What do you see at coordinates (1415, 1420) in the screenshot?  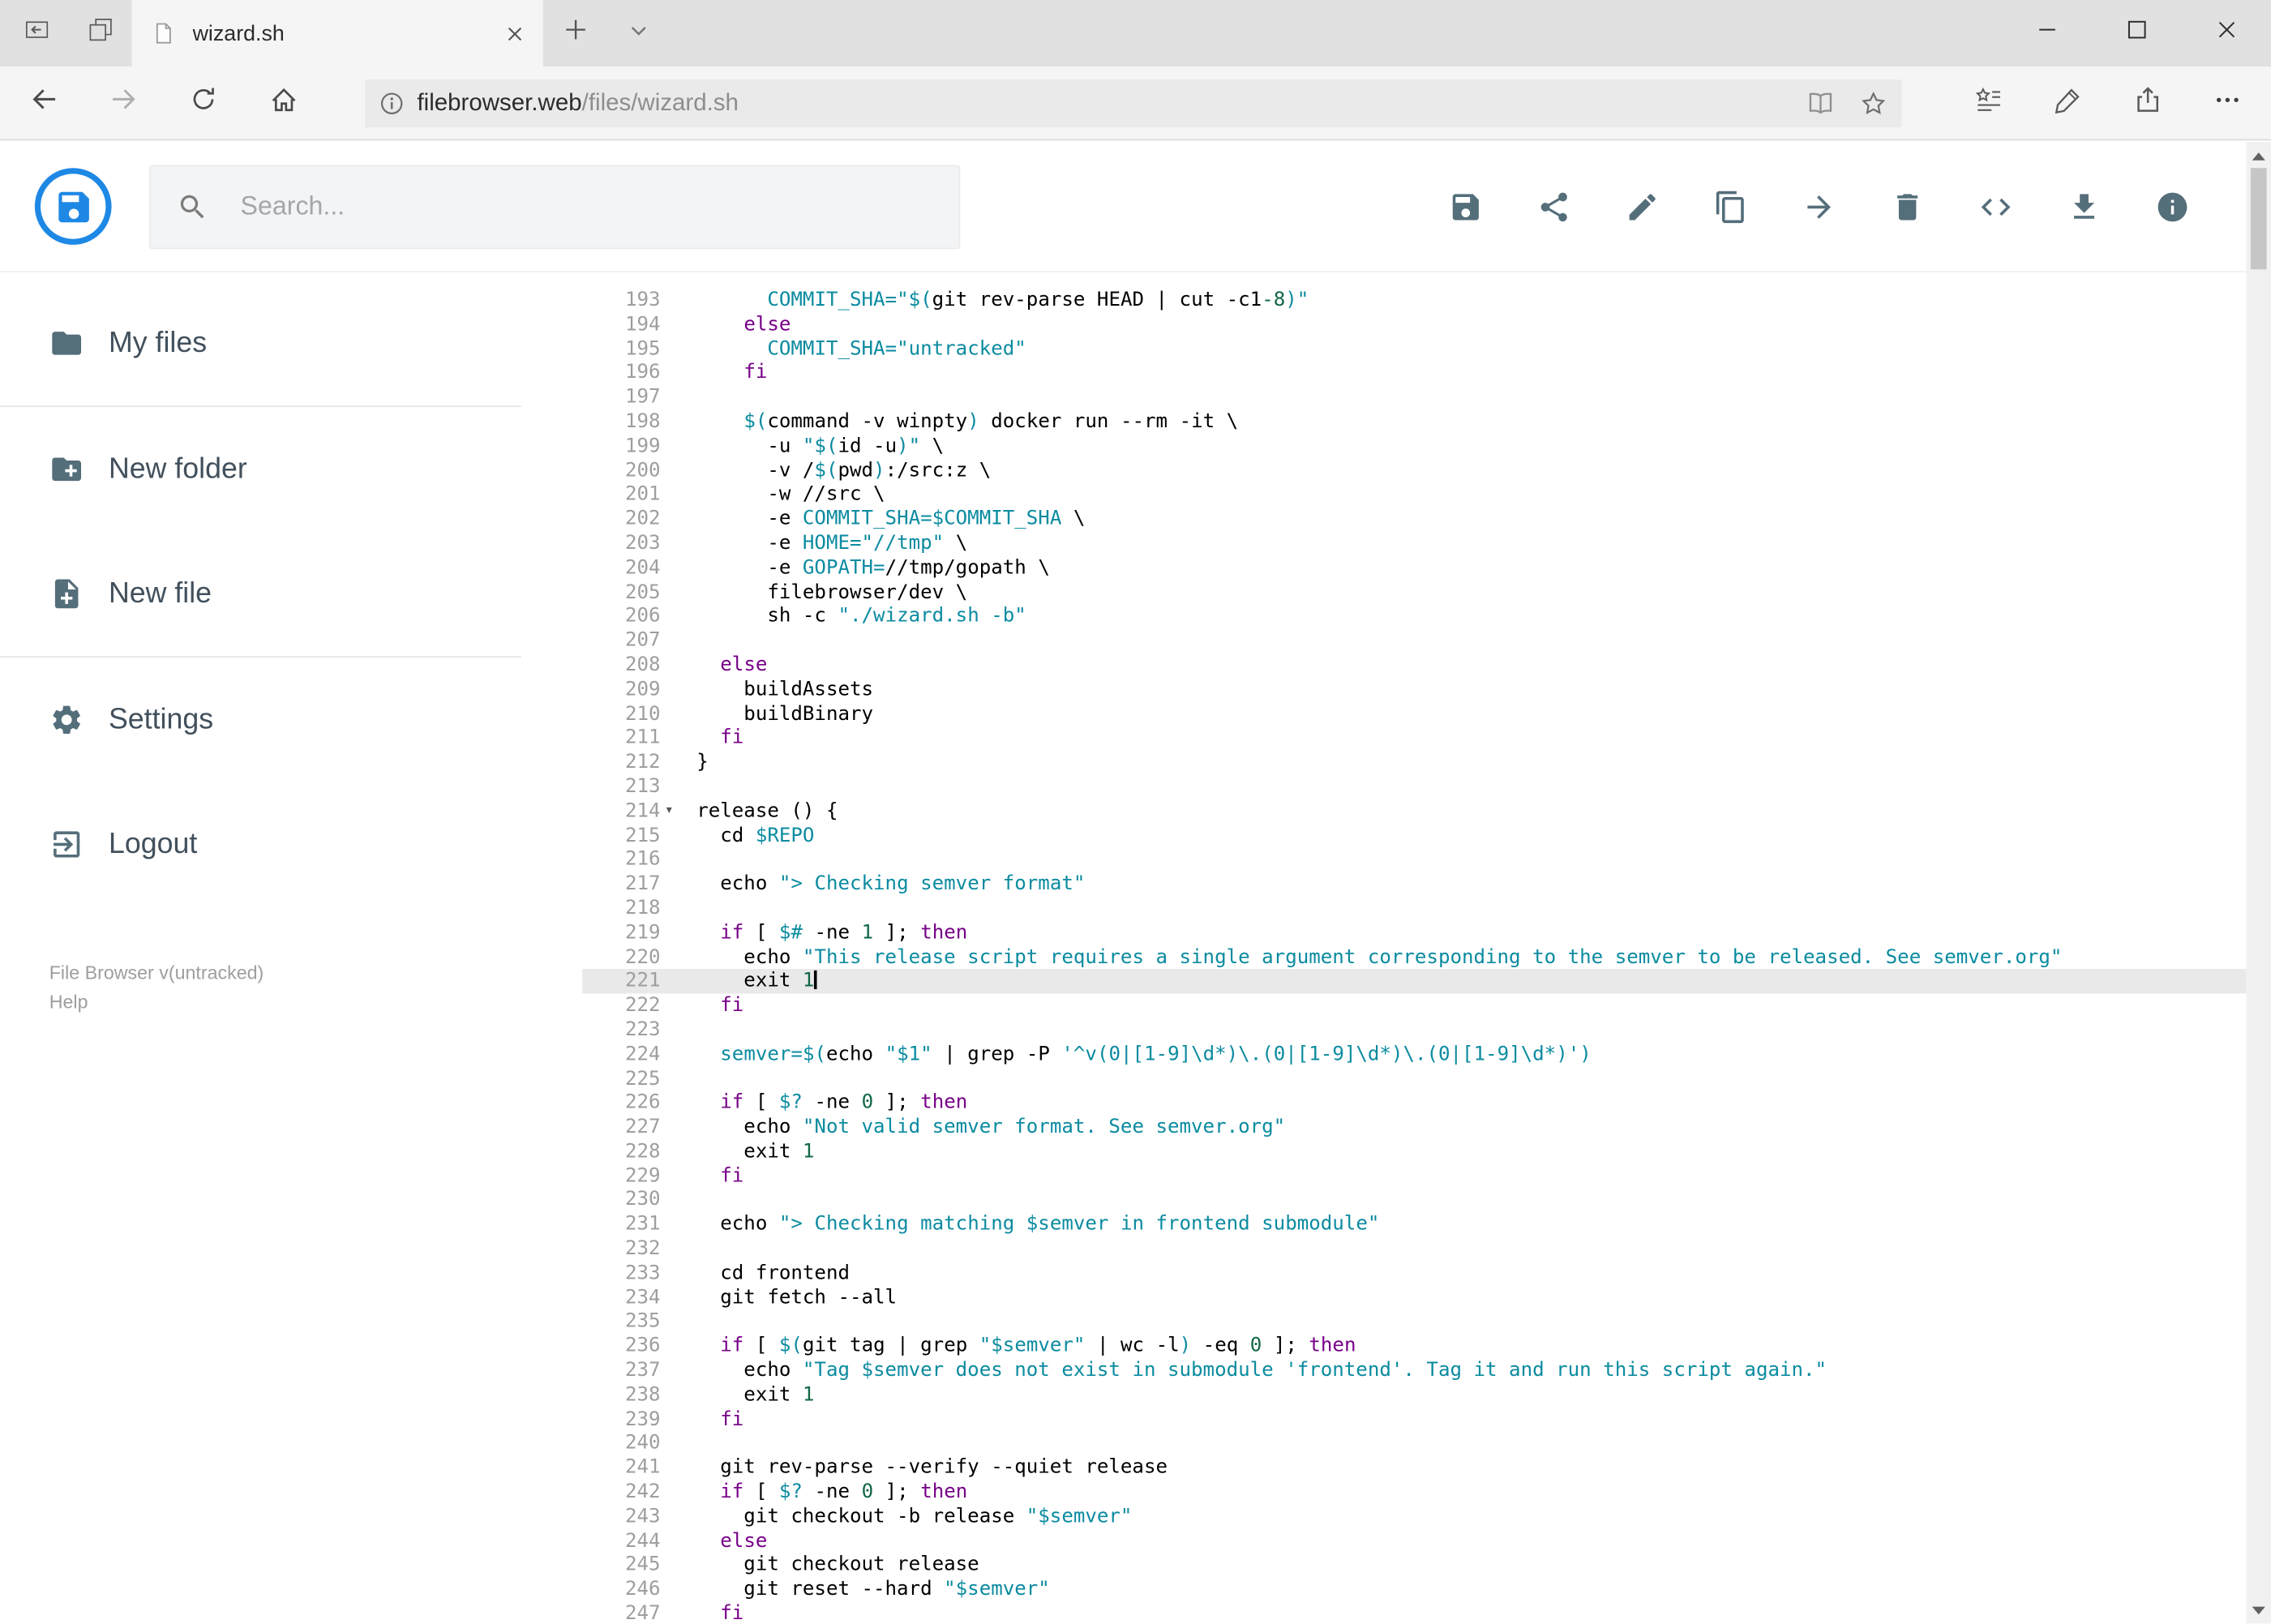 I see `code-line-239: 239 fi` at bounding box center [1415, 1420].